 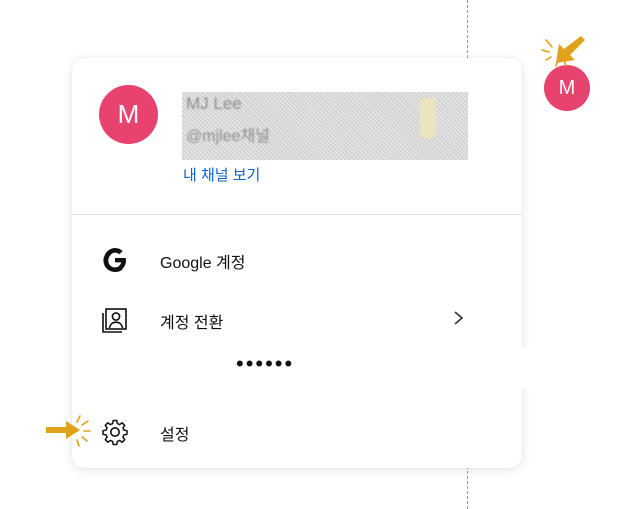 I want to click on google-g-icon, so click(x=114, y=260).